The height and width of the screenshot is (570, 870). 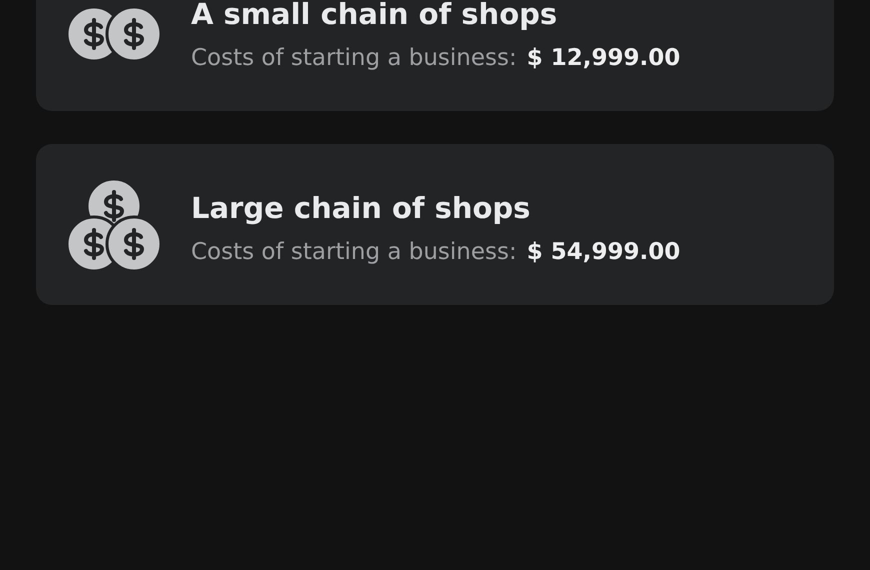 I want to click on cost-amount: $ 12,999.00, so click(x=603, y=57).